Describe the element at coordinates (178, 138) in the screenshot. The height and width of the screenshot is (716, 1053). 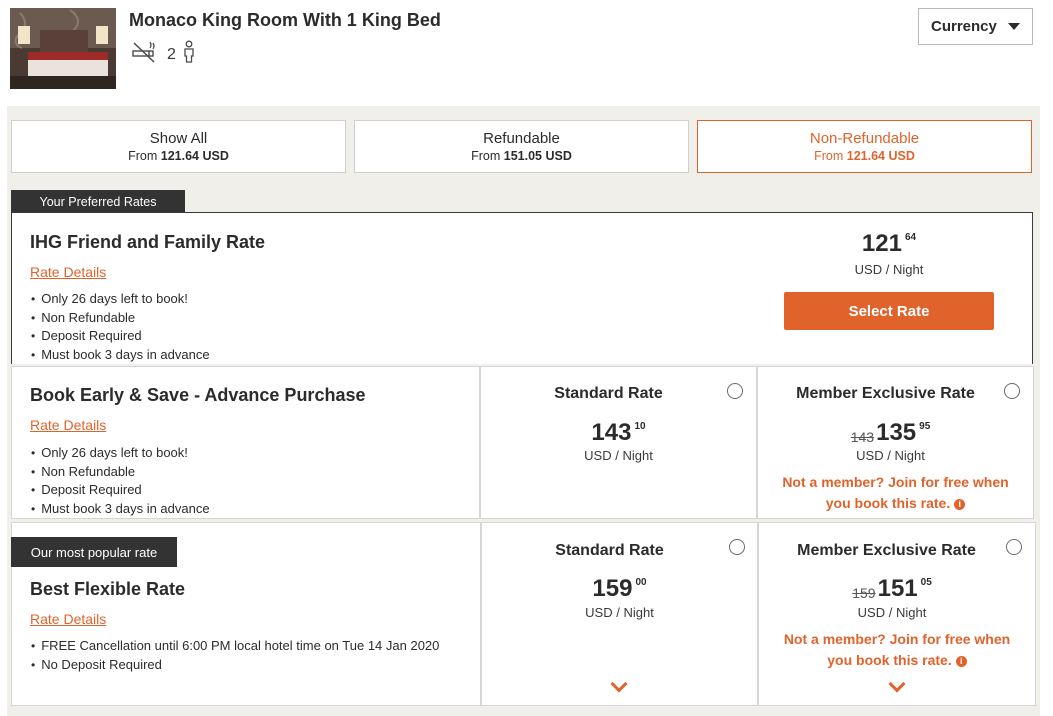
I see `tab-label: Show All` at that location.